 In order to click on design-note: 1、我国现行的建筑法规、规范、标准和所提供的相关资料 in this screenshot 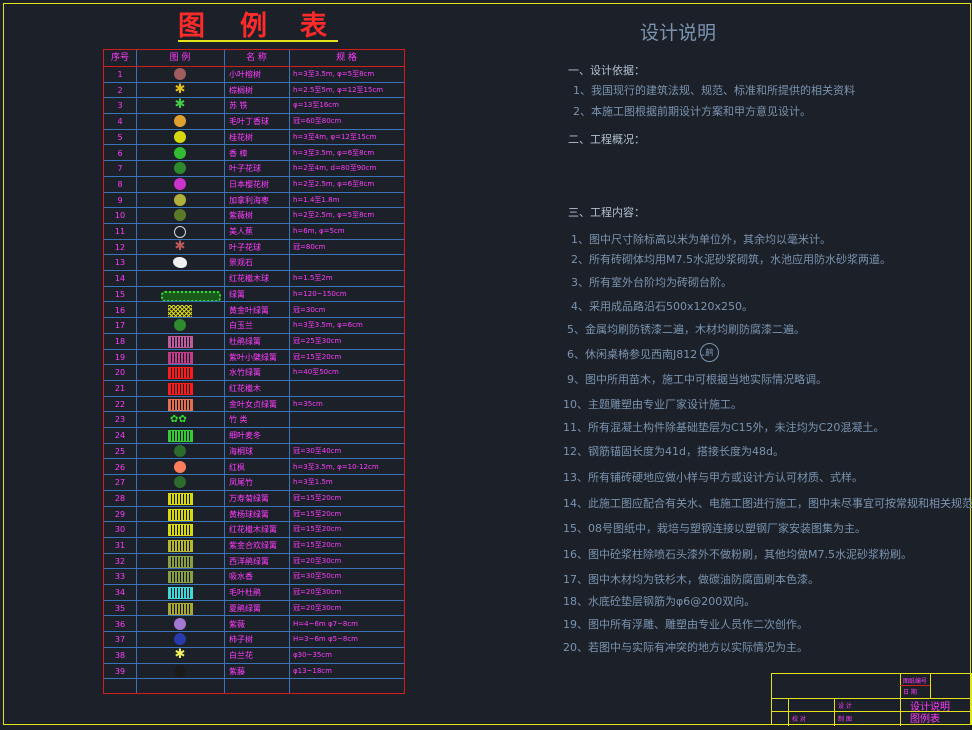, I will do `click(714, 90)`.